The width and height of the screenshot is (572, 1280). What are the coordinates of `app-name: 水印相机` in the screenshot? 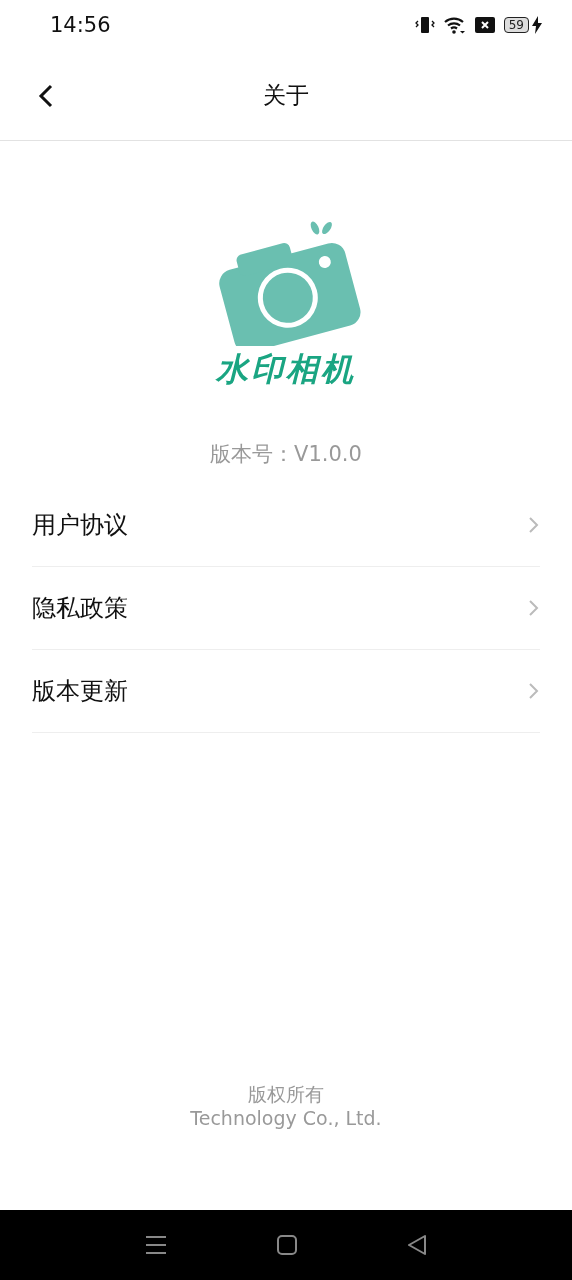 It's located at (286, 369).